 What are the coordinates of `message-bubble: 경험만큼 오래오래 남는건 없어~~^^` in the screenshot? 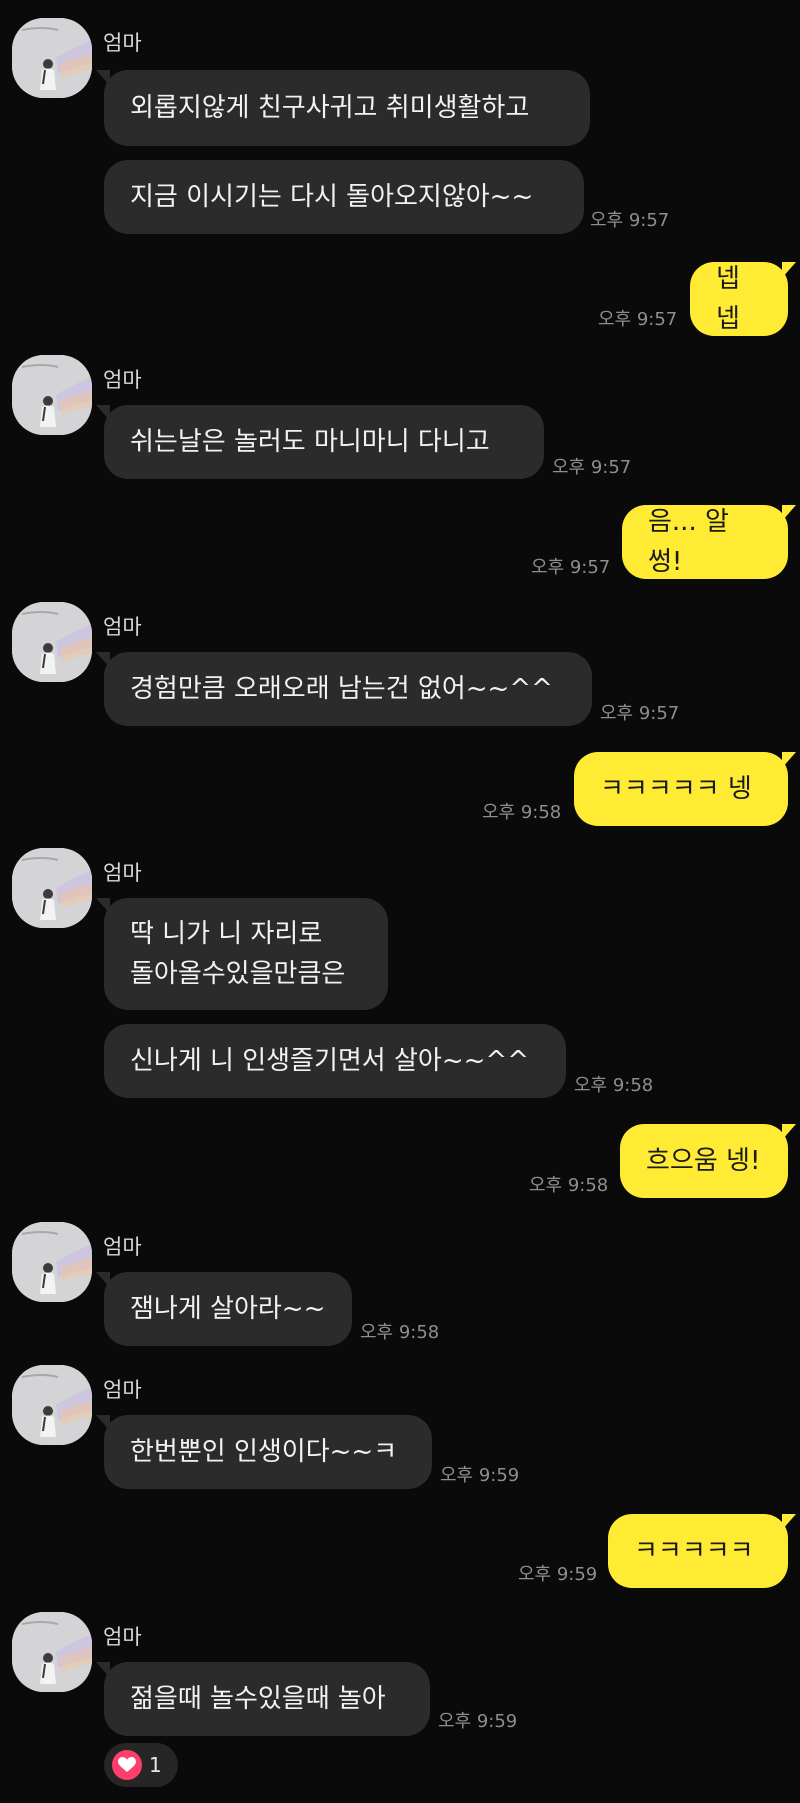 It's located at (344, 689).